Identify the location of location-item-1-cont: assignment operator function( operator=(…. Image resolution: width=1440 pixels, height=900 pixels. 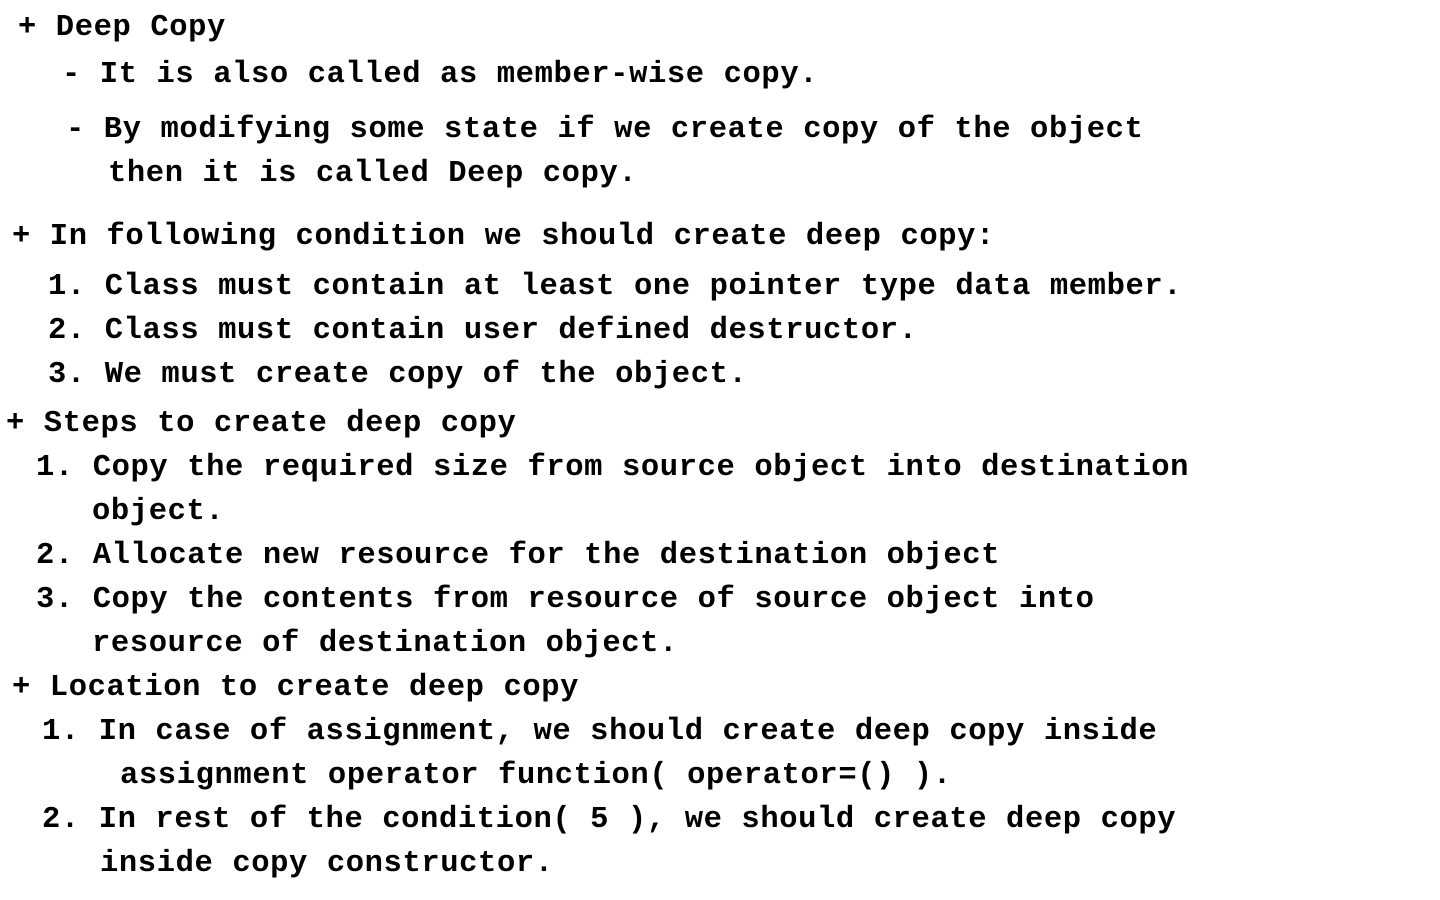
(536, 776).